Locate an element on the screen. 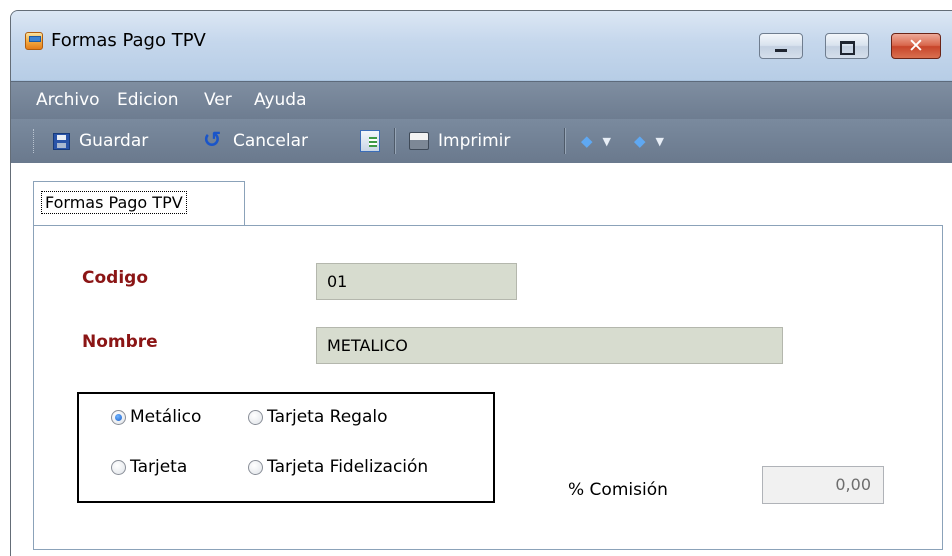 The width and height of the screenshot is (952, 556). report-icon is located at coordinates (370, 141).